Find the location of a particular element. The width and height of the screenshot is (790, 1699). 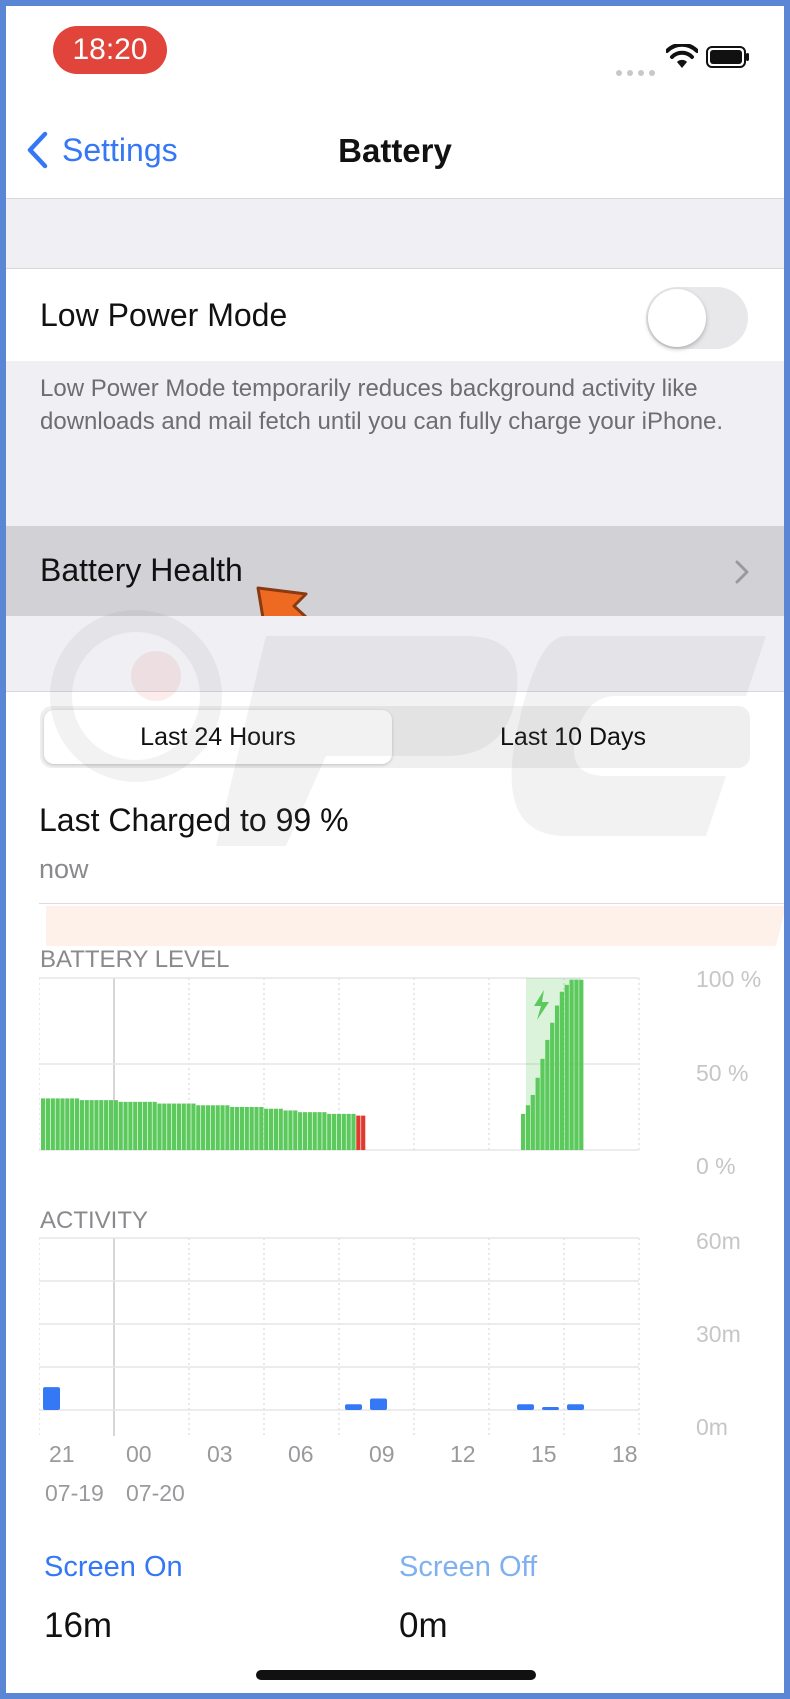

battery-level-heading: BATTERY LEVEL is located at coordinates (135, 959).